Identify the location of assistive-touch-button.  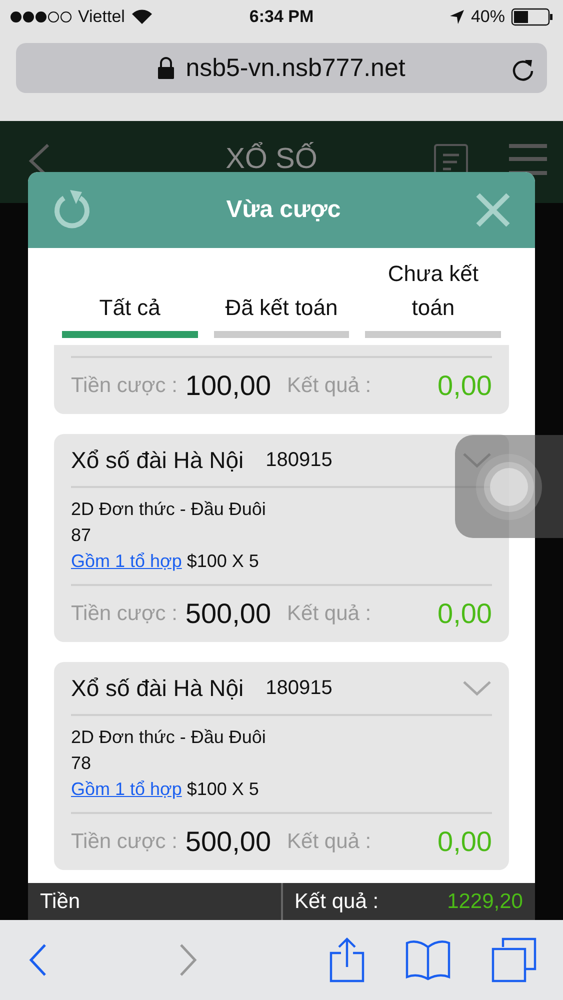
(509, 486).